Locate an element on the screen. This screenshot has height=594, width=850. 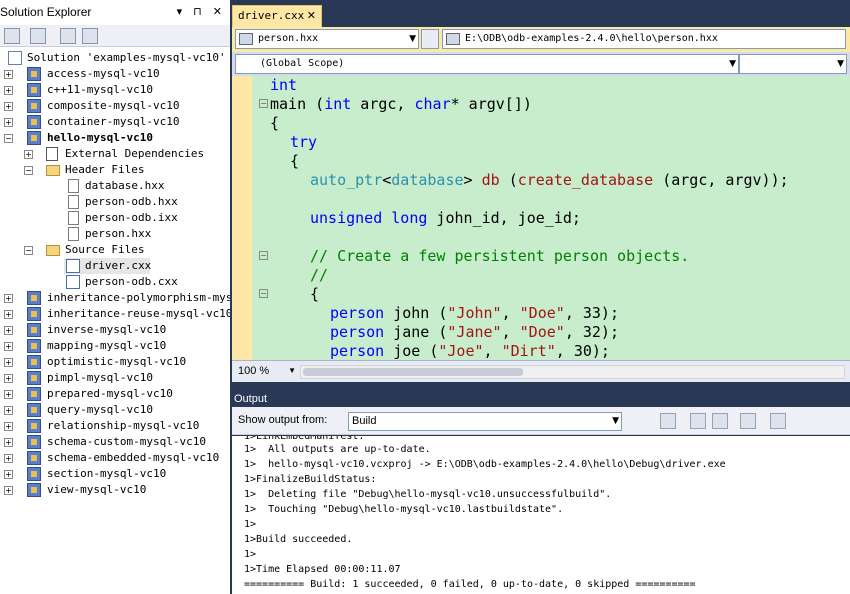
tree-node-project: + section-mysql-vc10 is located at coordinates (115, 474).